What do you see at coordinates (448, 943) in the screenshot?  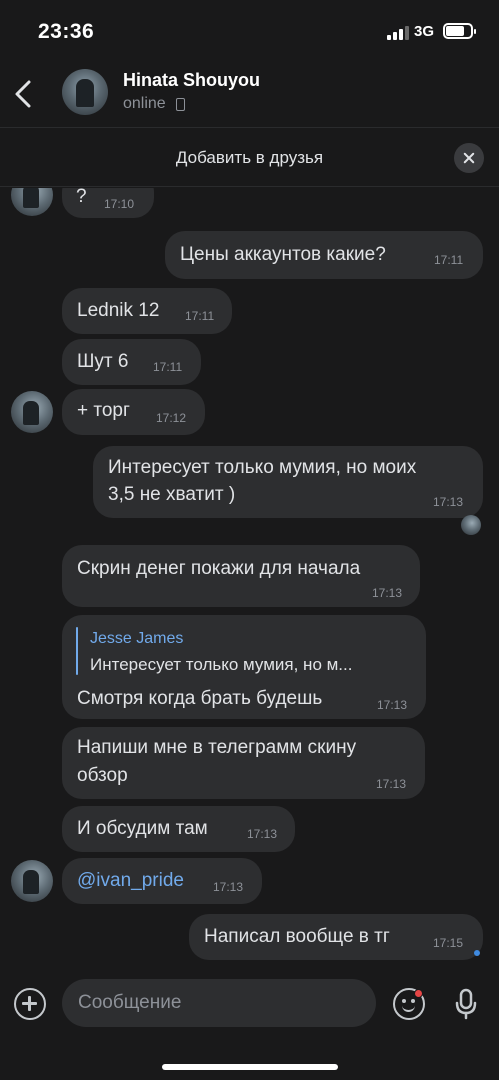 I see `message-time: 17:15` at bounding box center [448, 943].